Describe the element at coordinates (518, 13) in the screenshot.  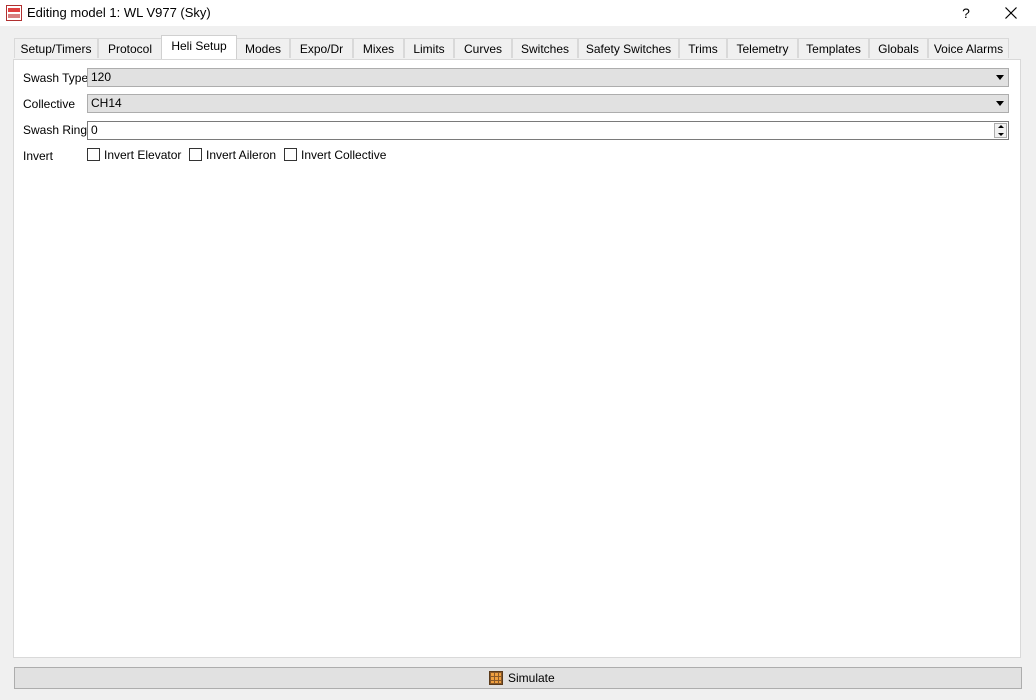
I see `title-bar: Editing model 1: WL V977 (Sky) ?` at that location.